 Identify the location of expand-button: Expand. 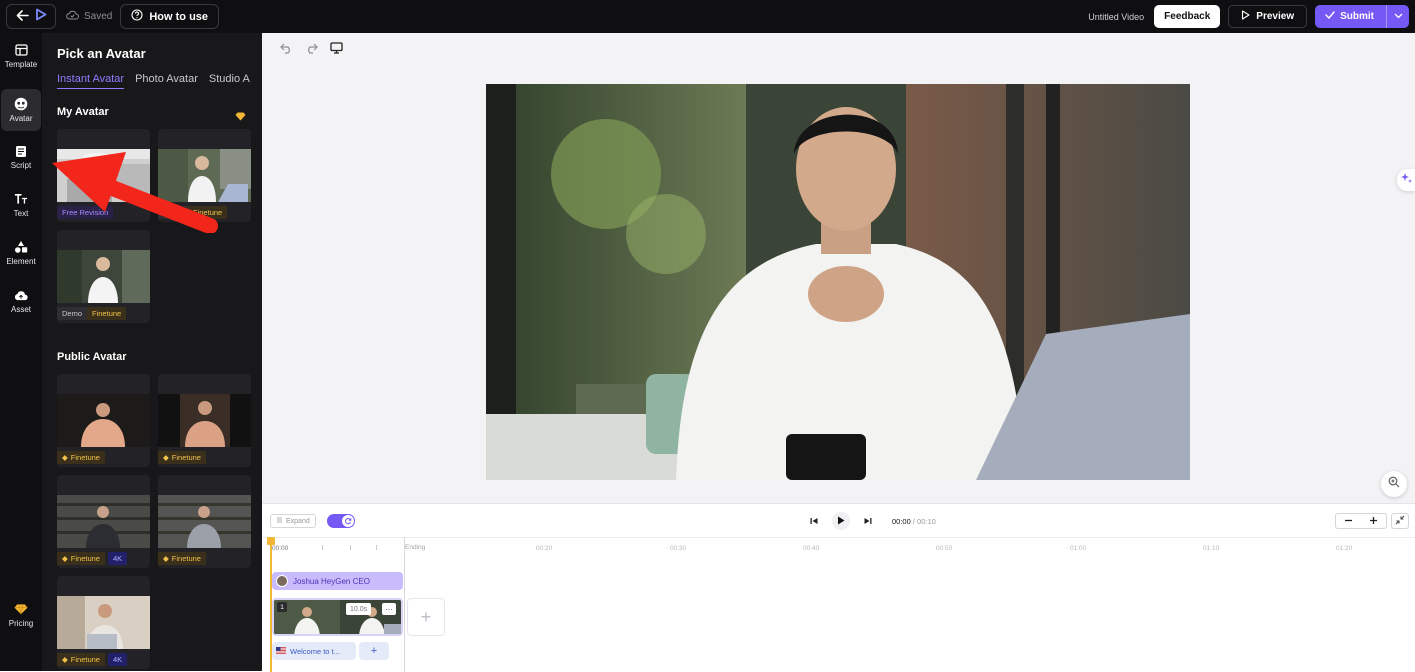
(293, 521).